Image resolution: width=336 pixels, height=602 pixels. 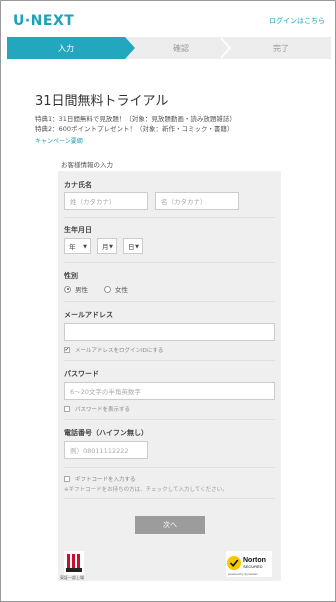 What do you see at coordinates (71, 276) in the screenshot?
I see `gender-label: 性別` at bounding box center [71, 276].